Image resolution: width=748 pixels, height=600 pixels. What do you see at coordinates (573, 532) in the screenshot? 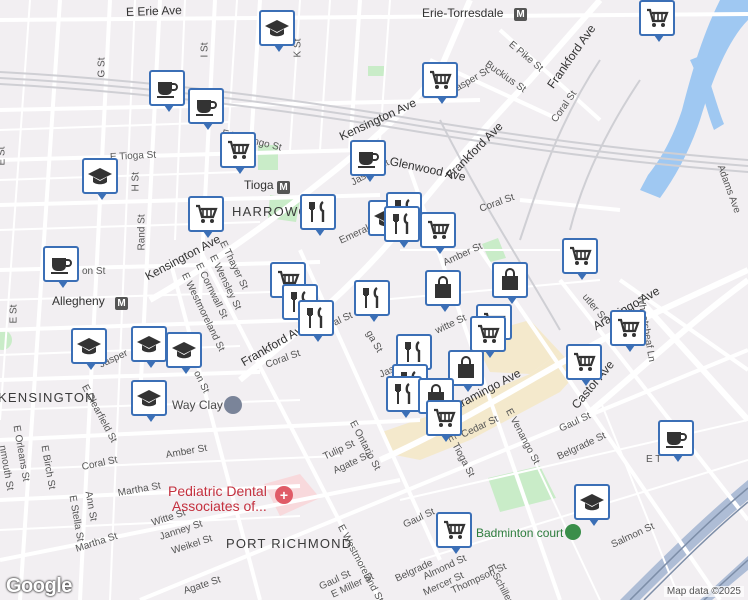
I see `badminton-court-icon` at bounding box center [573, 532].